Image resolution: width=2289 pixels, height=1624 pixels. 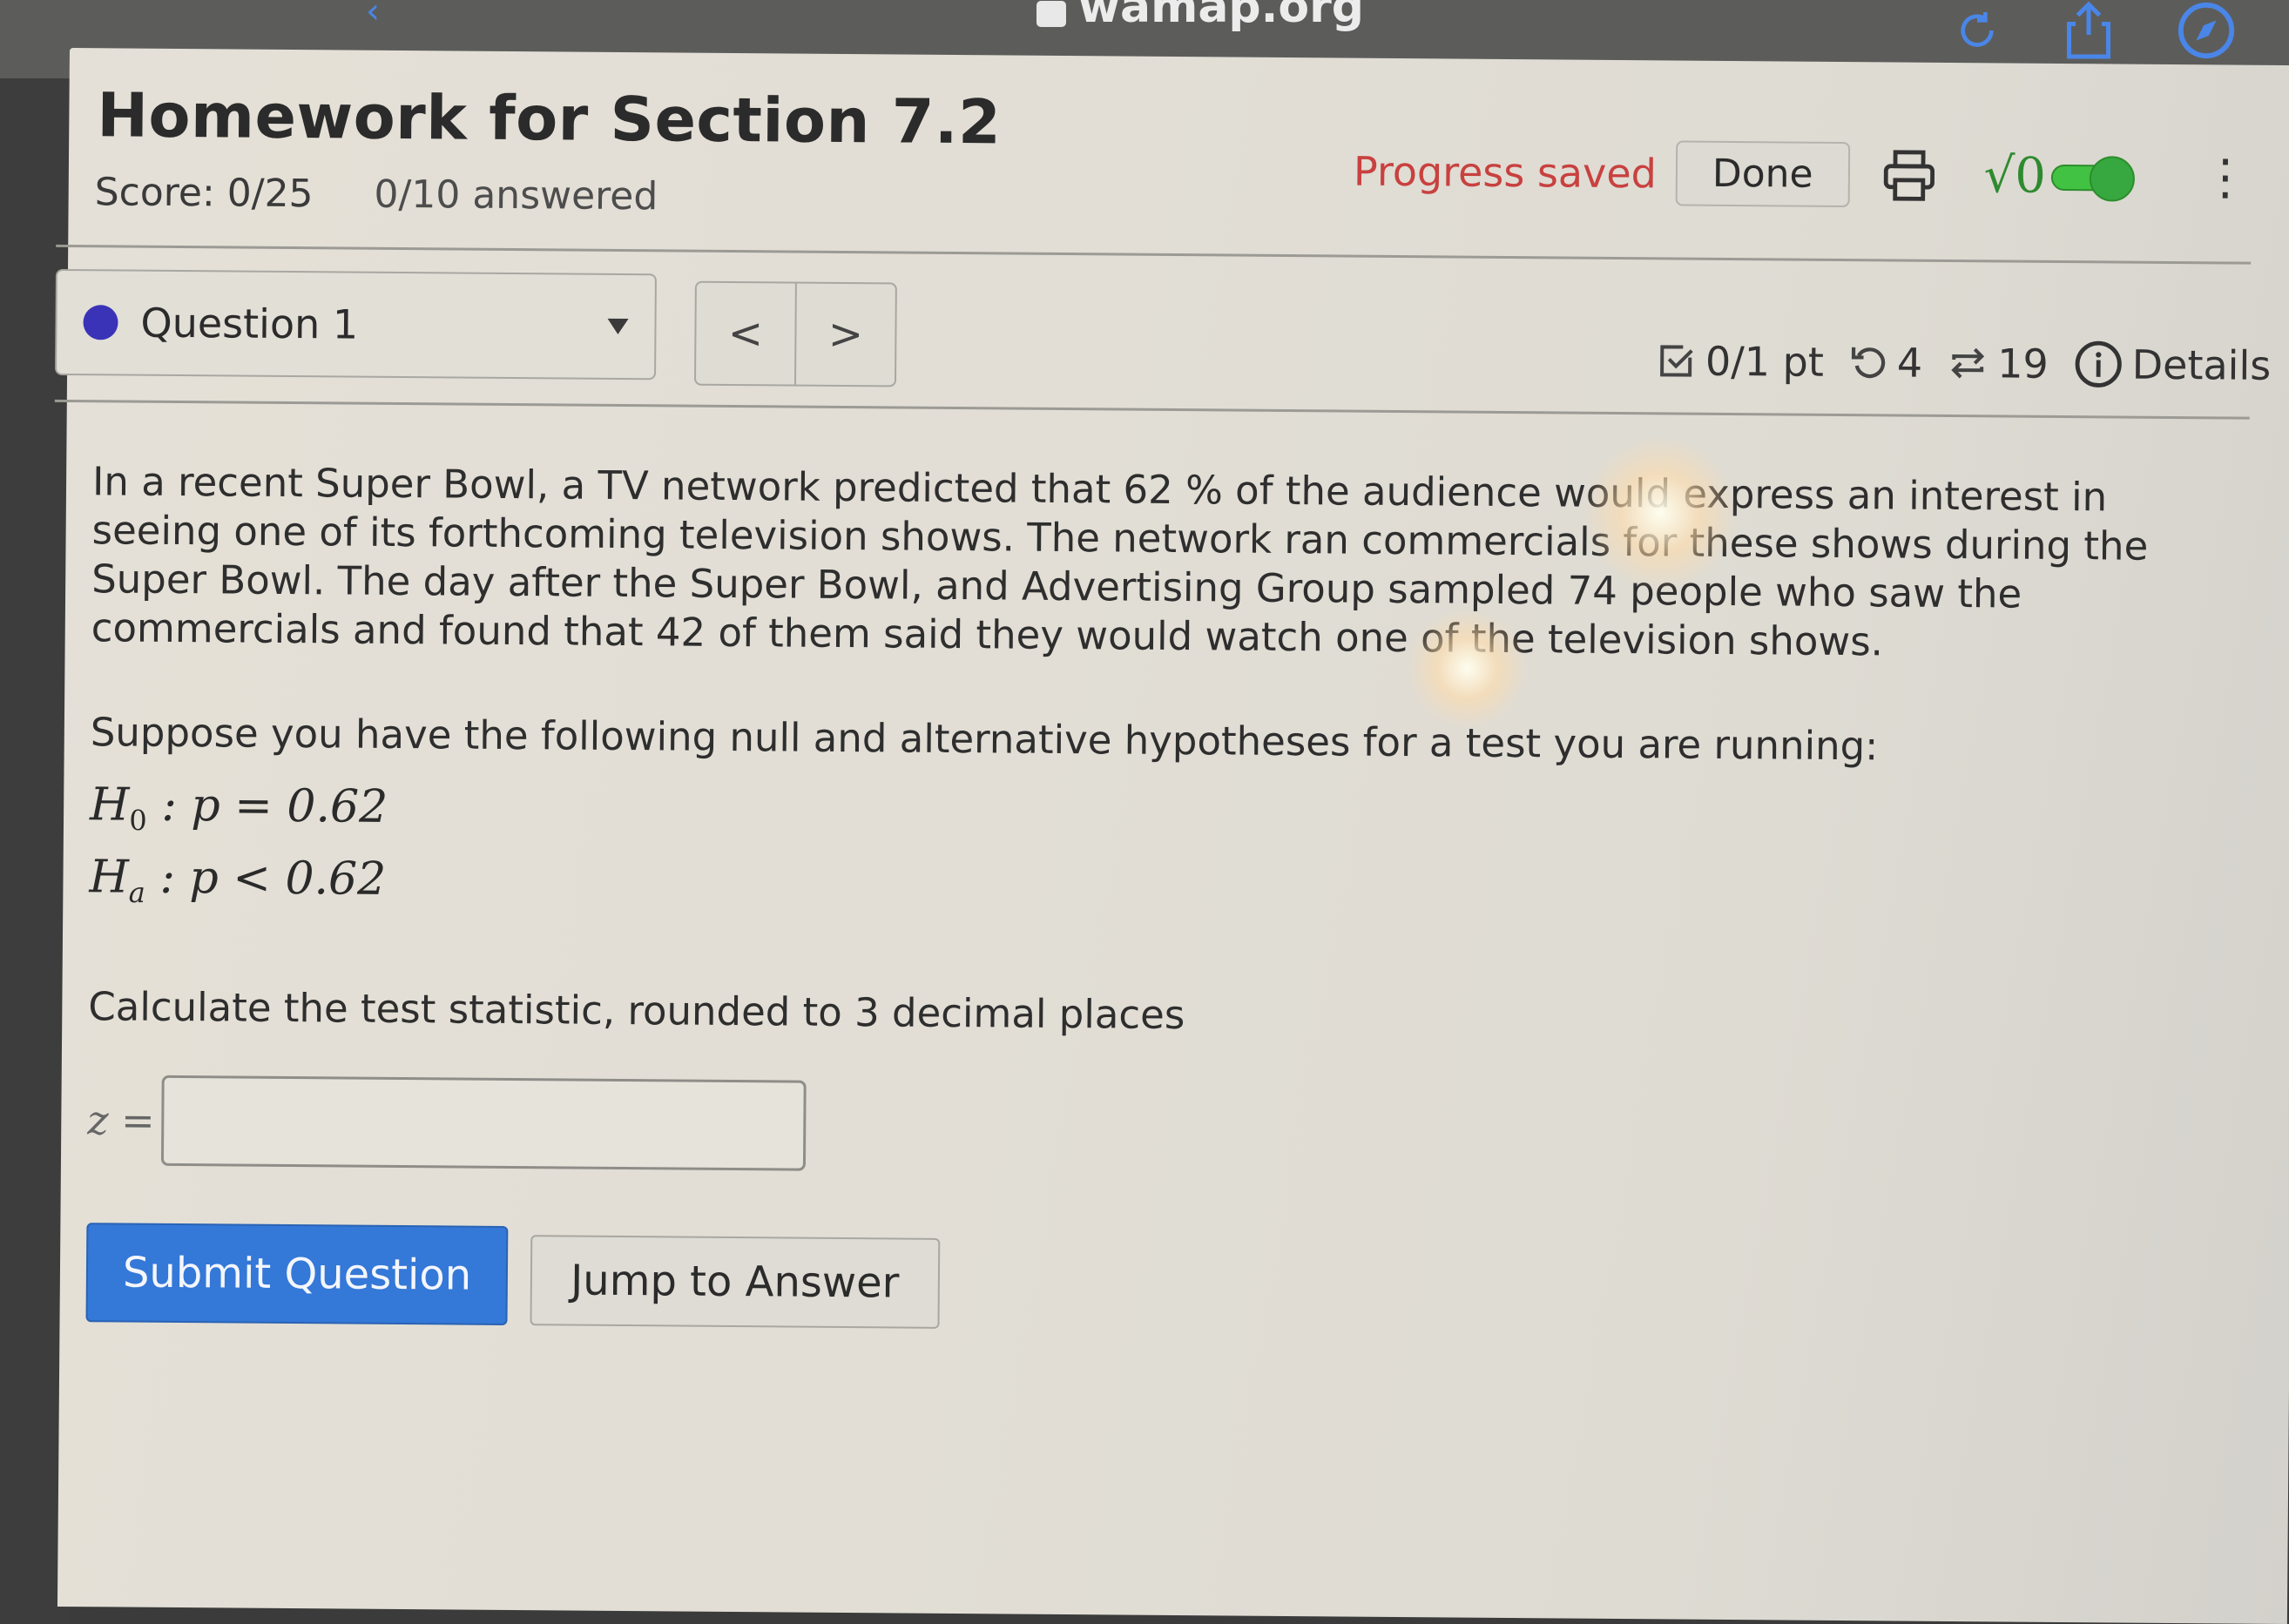 I want to click on sqrt-icon: √0, so click(x=2015, y=176).